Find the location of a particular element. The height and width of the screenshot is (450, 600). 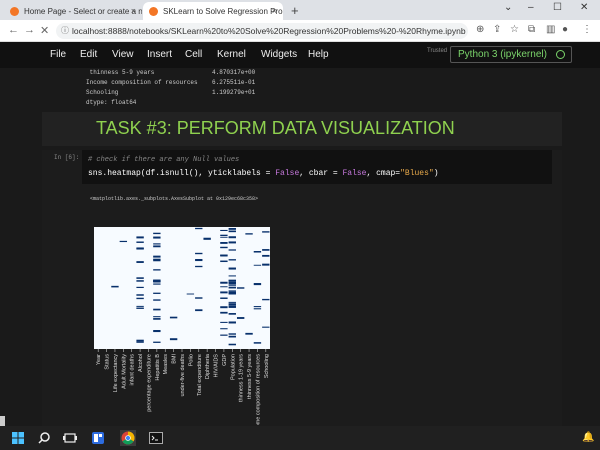

scroll-handle is located at coordinates (2, 421).